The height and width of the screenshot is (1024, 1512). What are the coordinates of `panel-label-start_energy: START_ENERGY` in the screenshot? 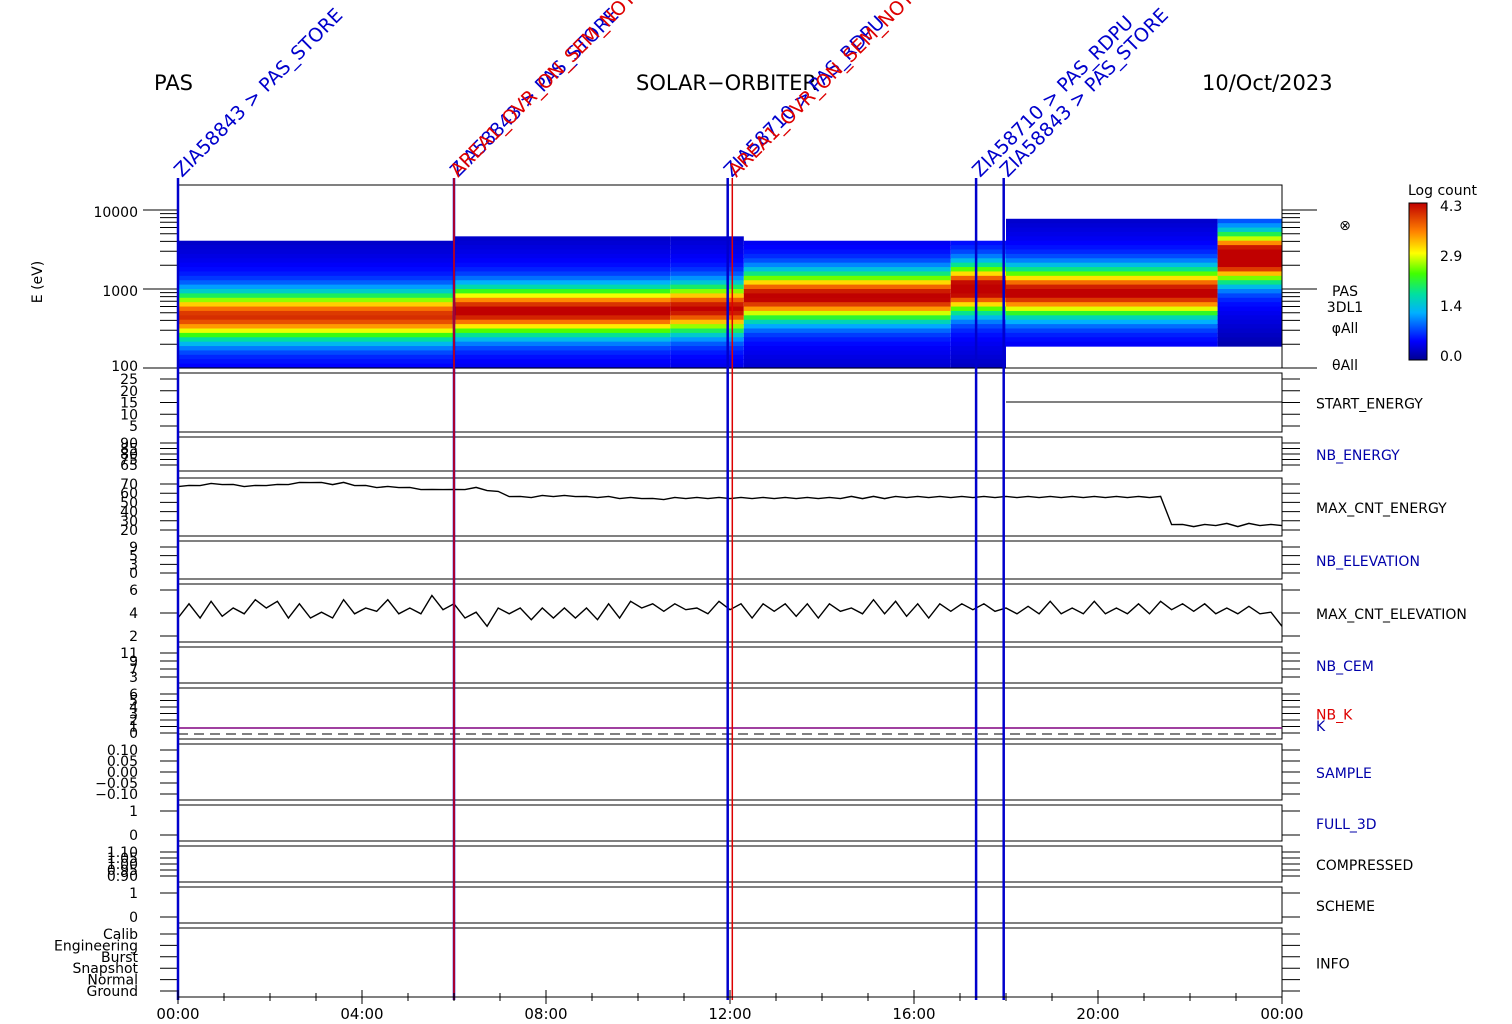 It's located at (1369, 405).